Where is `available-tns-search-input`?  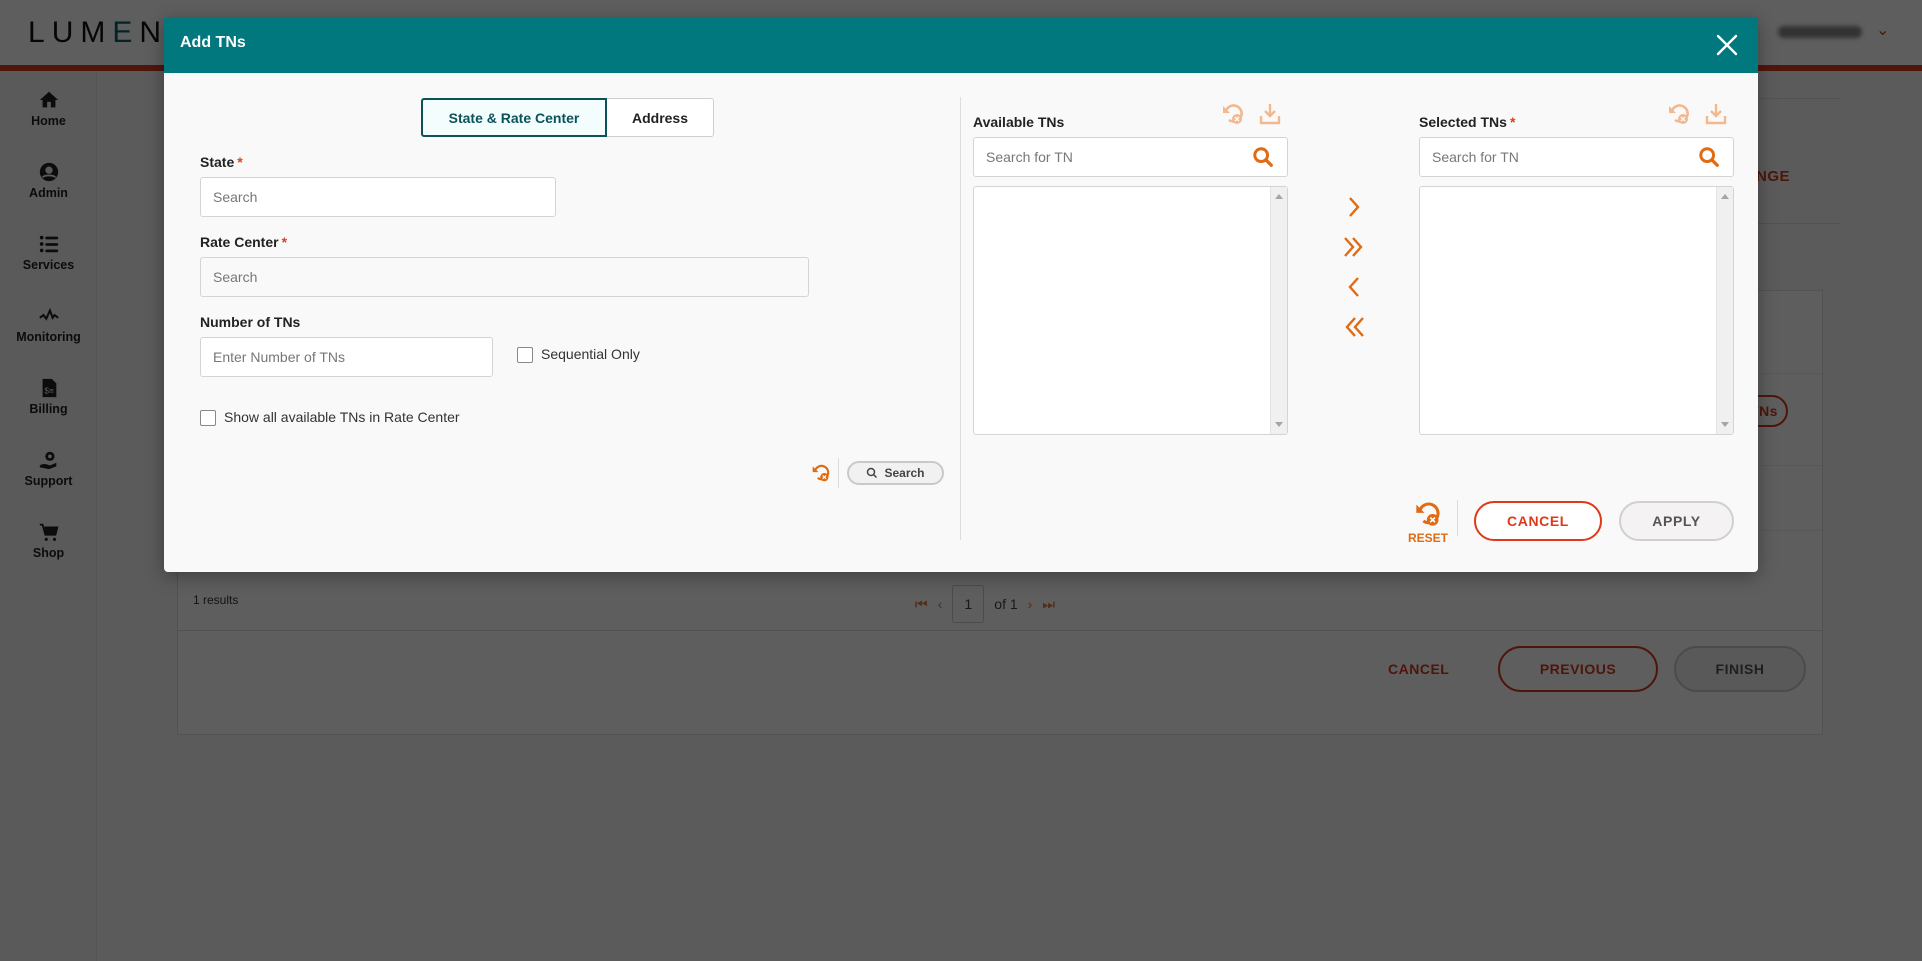 available-tns-search-input is located at coordinates (1130, 157).